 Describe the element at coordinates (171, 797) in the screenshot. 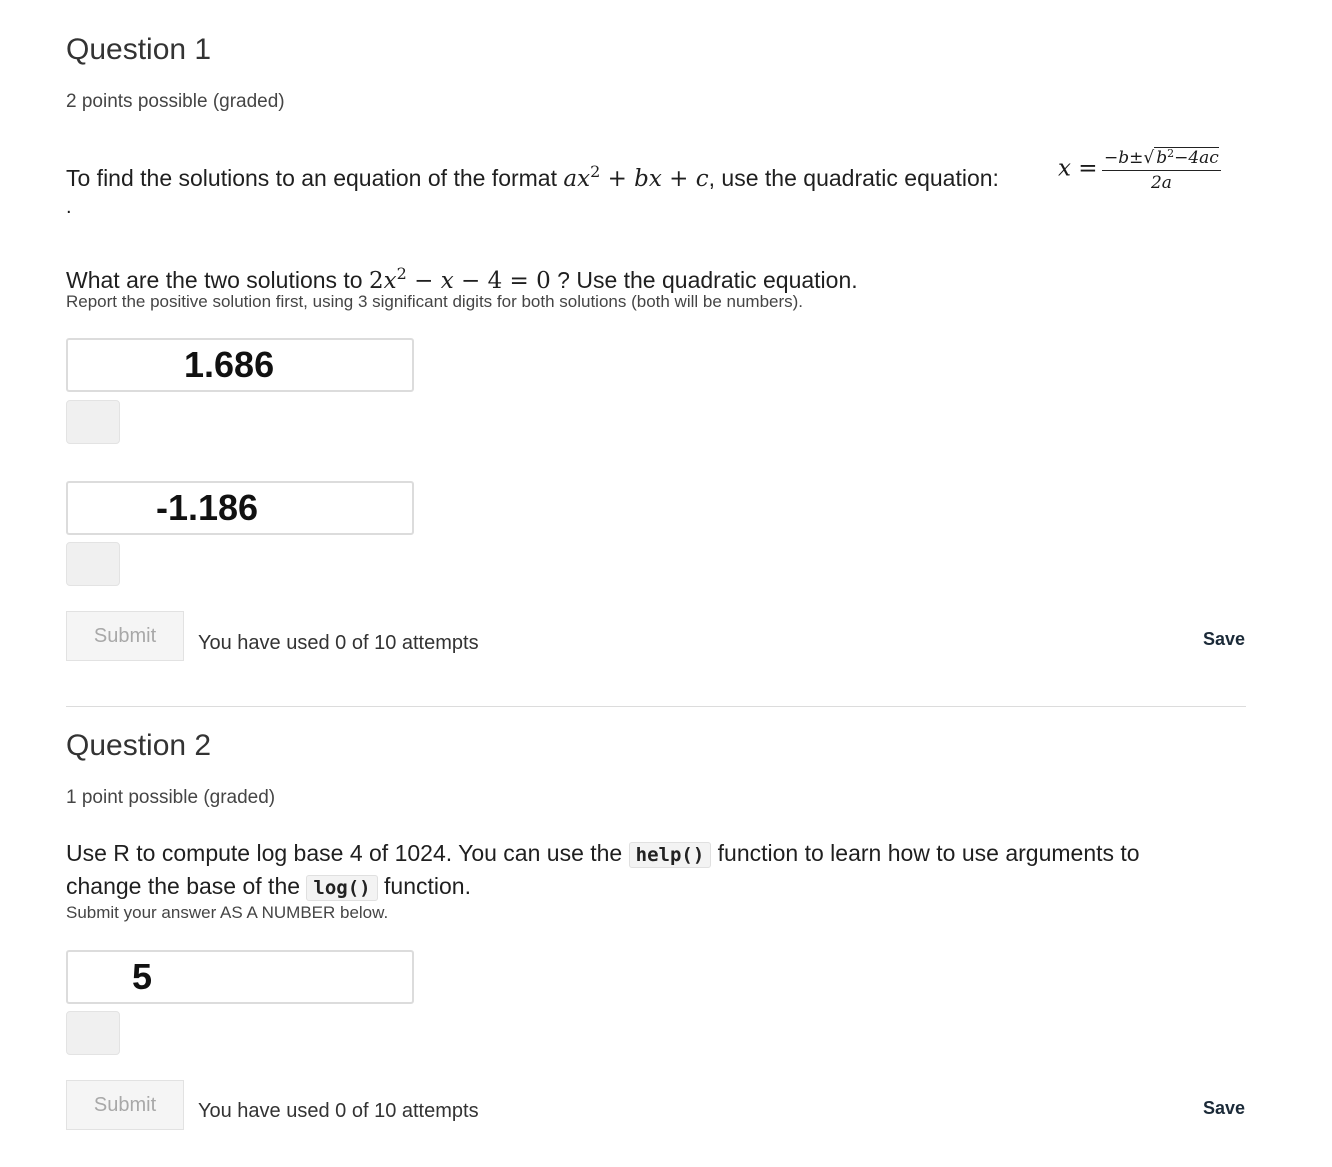

I see `question-2-points: 1 point possible (graded)` at that location.